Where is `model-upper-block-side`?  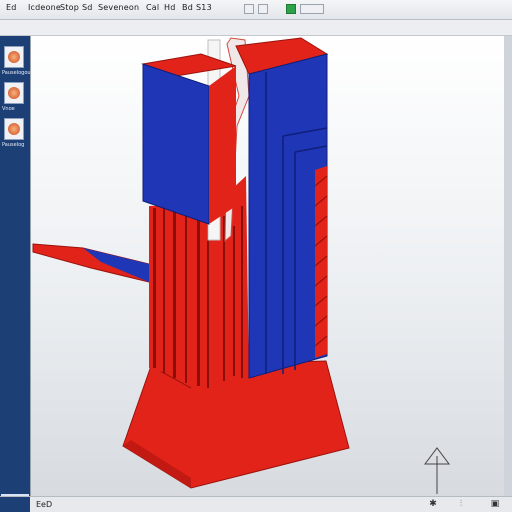 model-upper-block-side is located at coordinates (222, 145).